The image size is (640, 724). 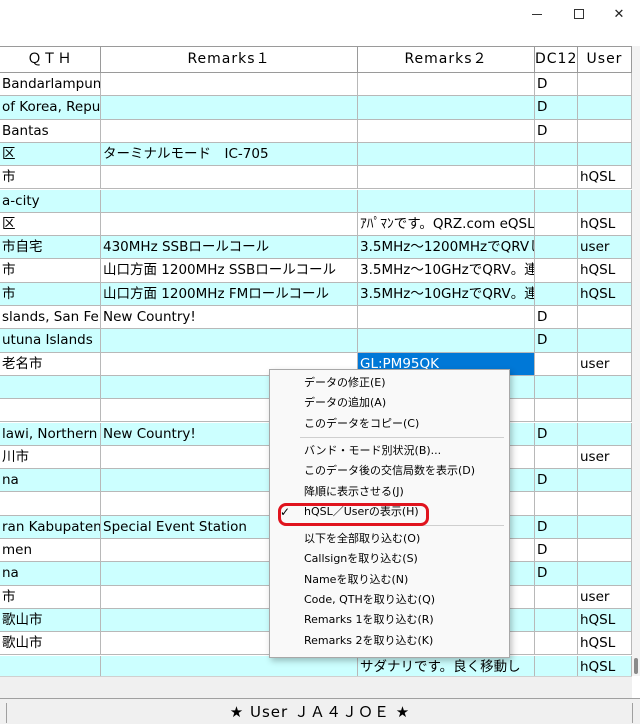 What do you see at coordinates (446, 60) in the screenshot?
I see `column-header-remarks2: Remarks２` at bounding box center [446, 60].